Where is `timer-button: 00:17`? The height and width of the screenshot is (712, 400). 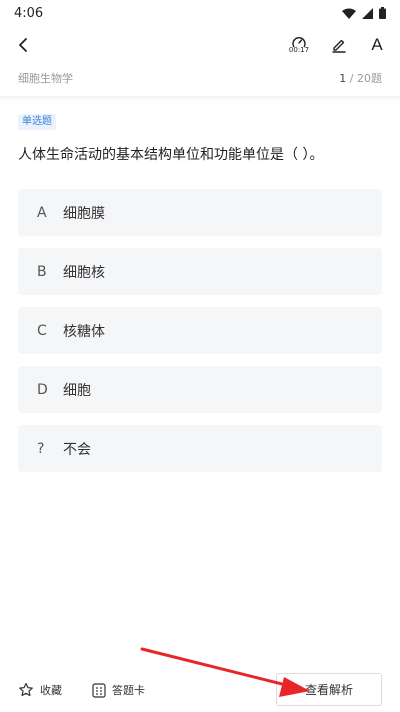
timer-button: 00:17 is located at coordinates (299, 45).